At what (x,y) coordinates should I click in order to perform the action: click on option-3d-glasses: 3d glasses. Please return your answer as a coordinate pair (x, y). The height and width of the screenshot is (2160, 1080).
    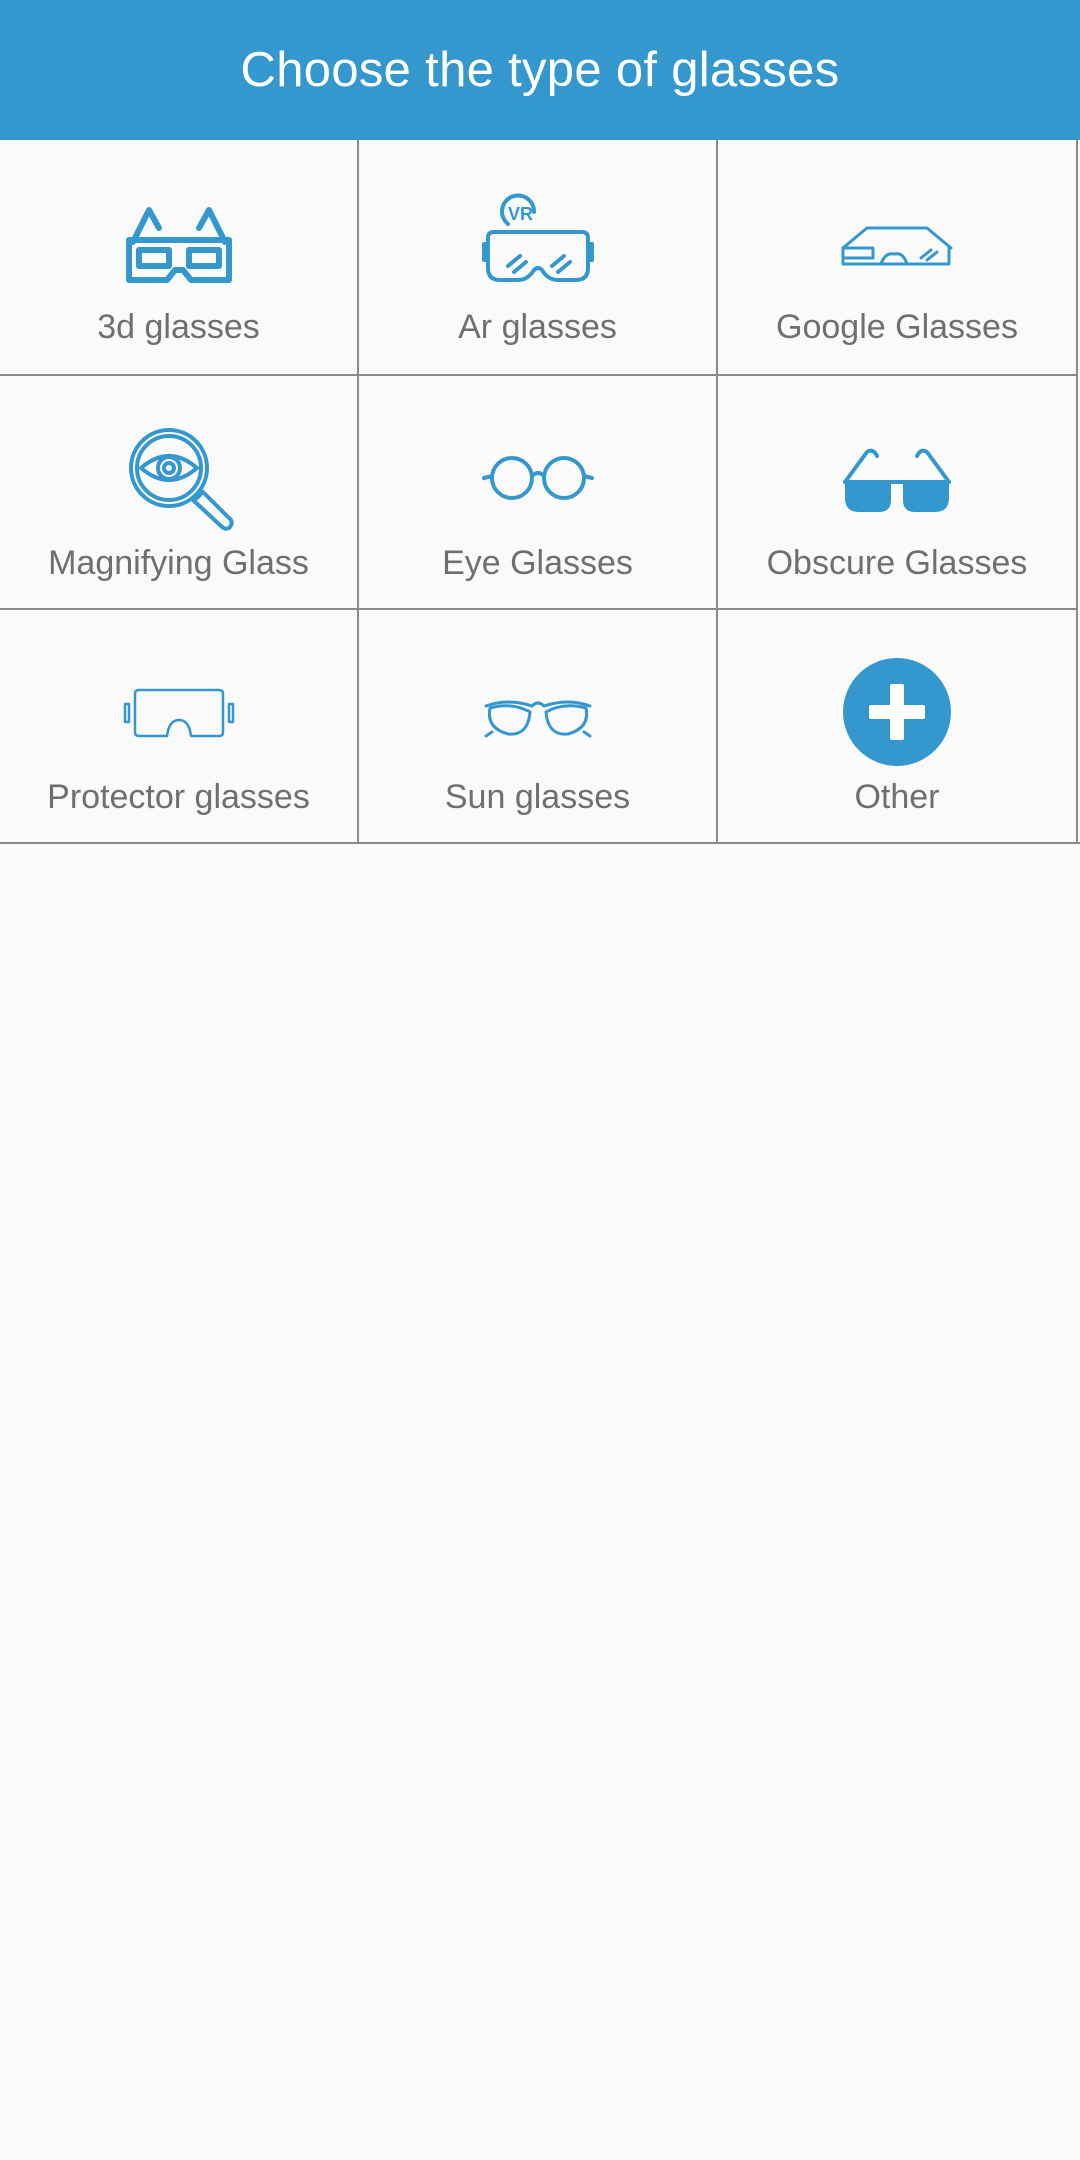
    Looking at the image, I should click on (179, 257).